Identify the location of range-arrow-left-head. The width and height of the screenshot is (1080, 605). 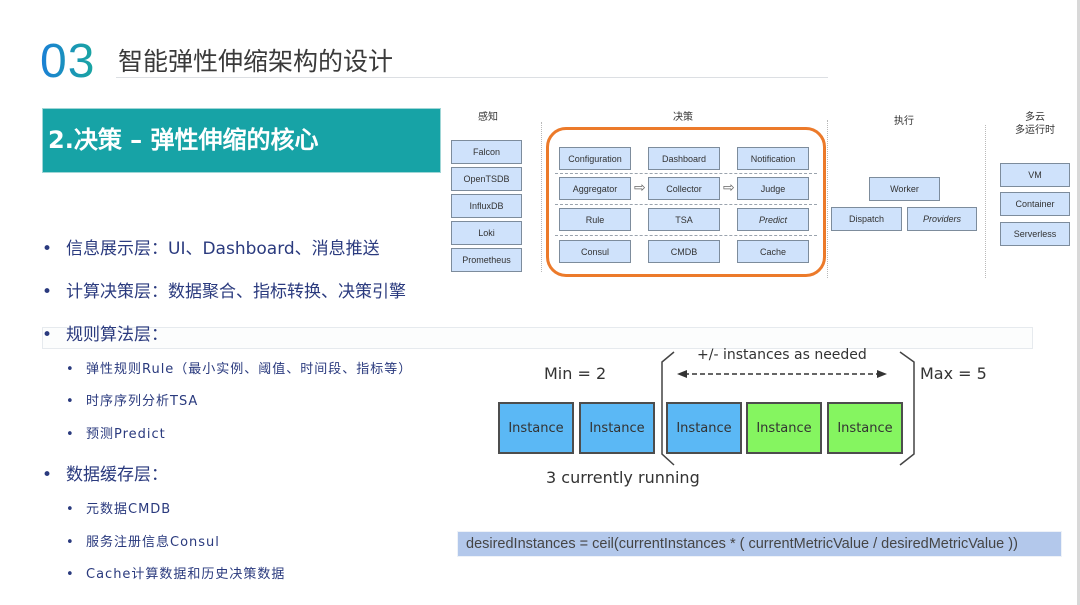
(682, 374).